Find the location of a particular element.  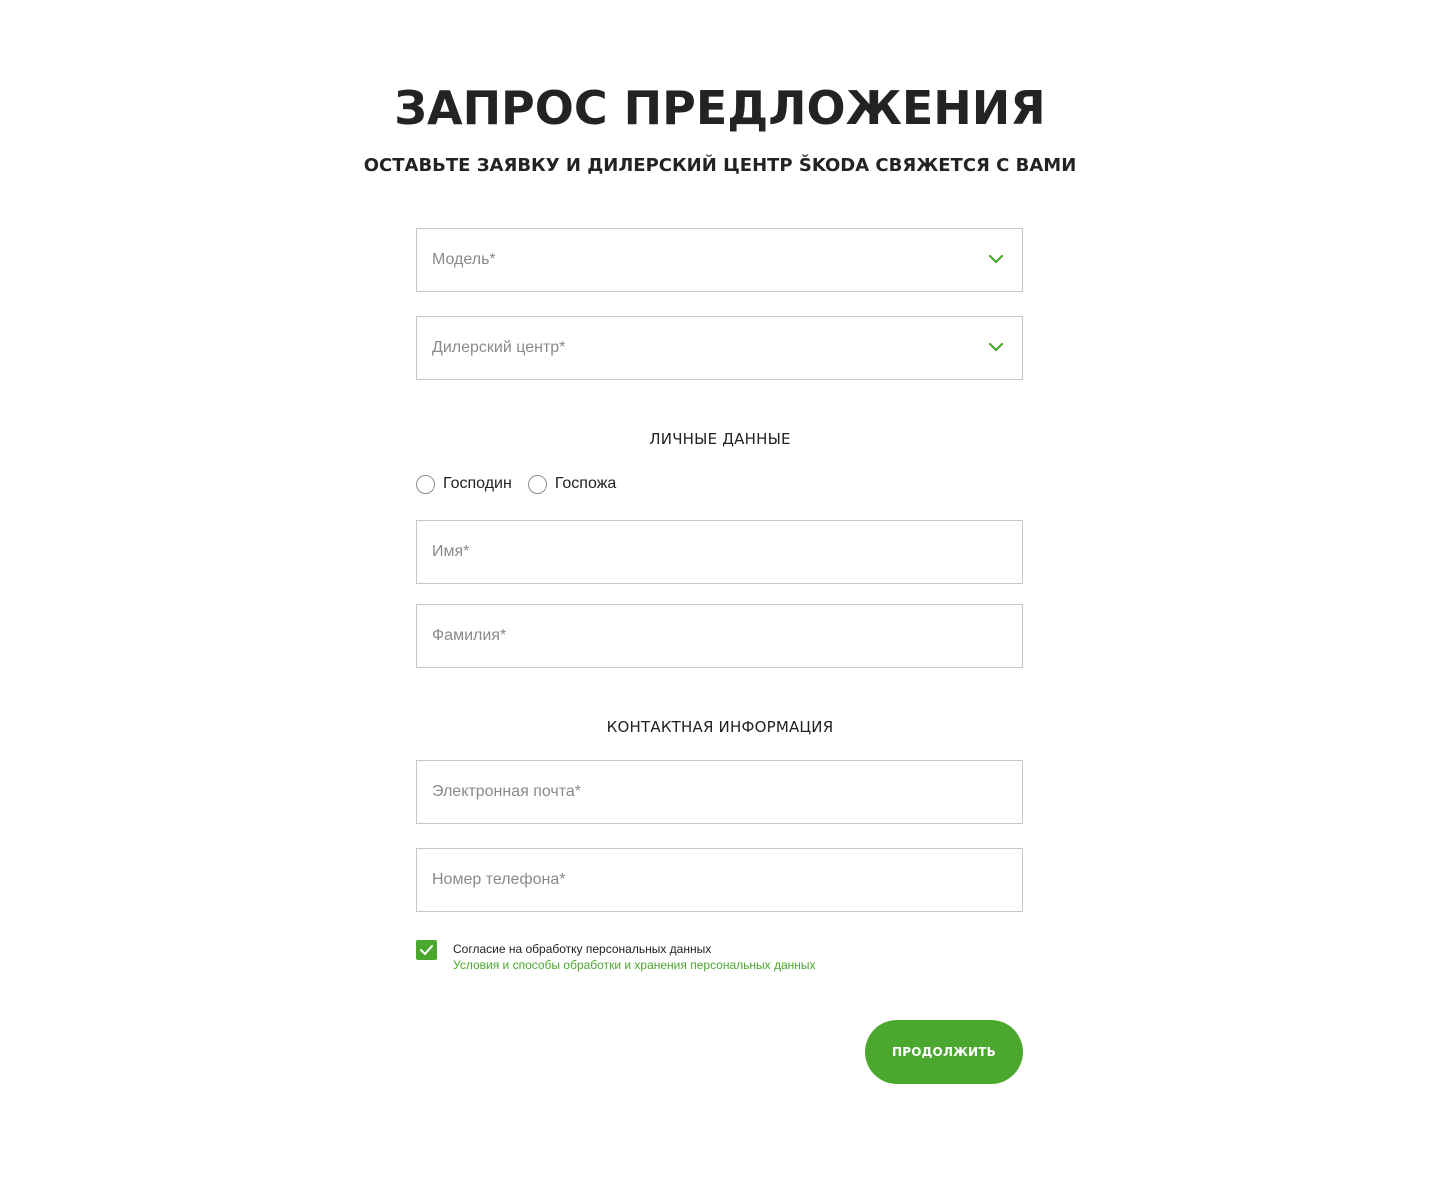

first-name-input is located at coordinates (719, 552).